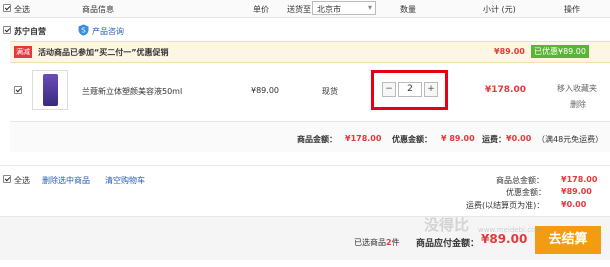 The image size is (610, 267). What do you see at coordinates (560, 51) in the screenshot?
I see `discount-badge: 已优惠¥89.00` at bounding box center [560, 51].